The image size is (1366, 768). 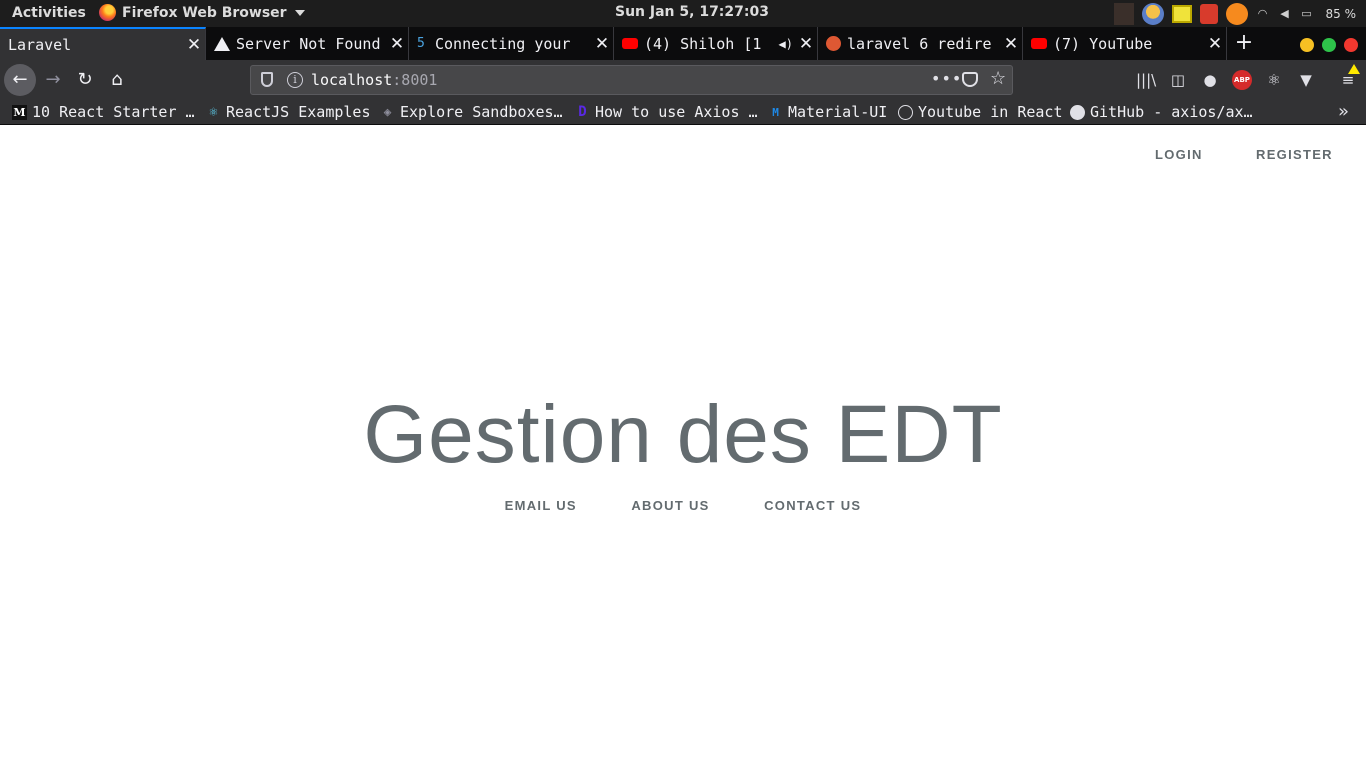 I want to click on tab-laravel-redirect: laravel 6 redire ✕, so click(x=920, y=43).